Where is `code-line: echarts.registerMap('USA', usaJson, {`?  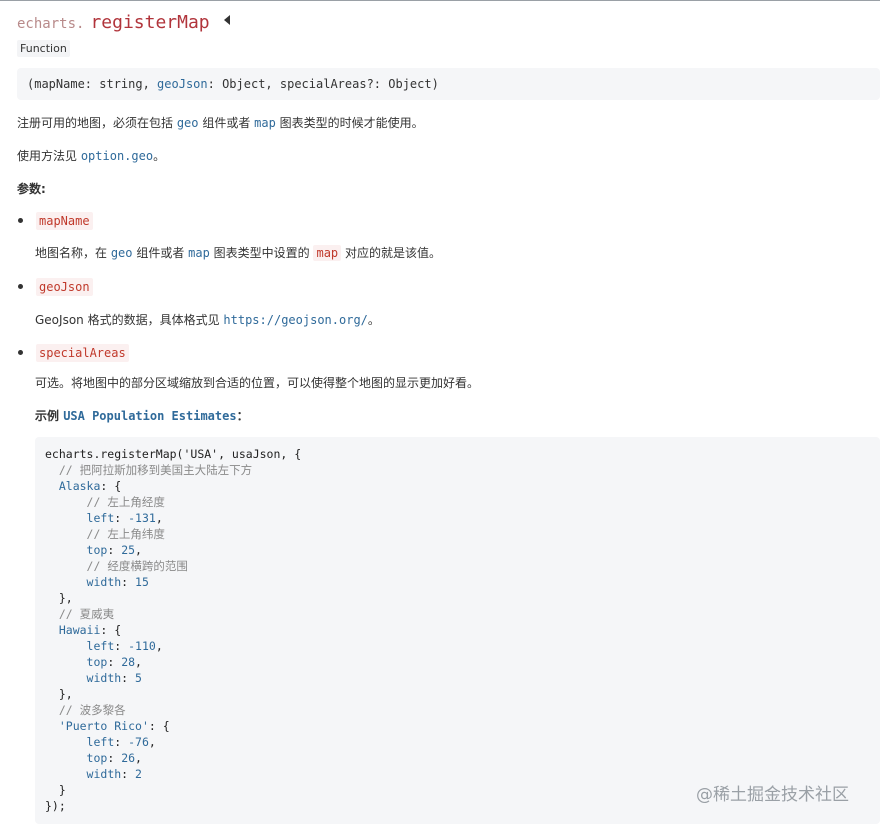
code-line: echarts.registerMap('USA', usaJson, { is located at coordinates (173, 454).